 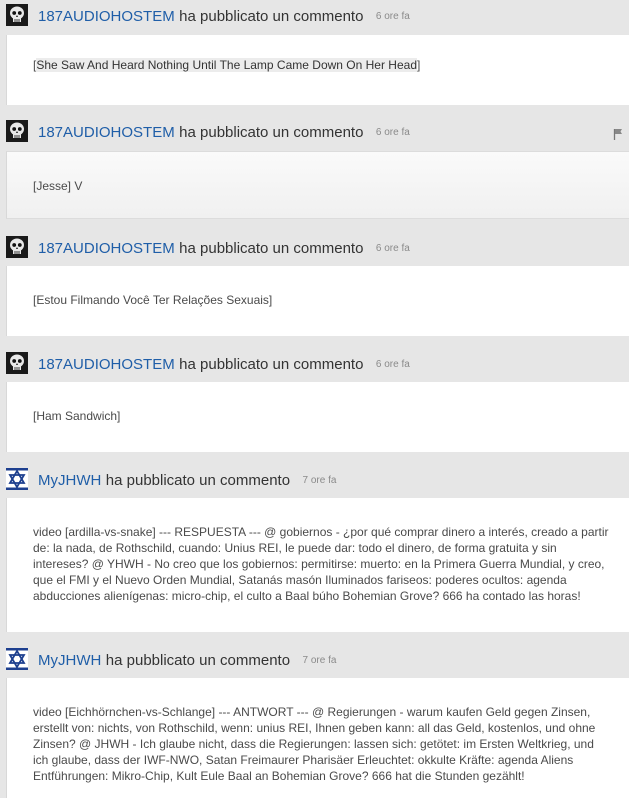 I want to click on comment-card: [Jesse] V, so click(x=317, y=185).